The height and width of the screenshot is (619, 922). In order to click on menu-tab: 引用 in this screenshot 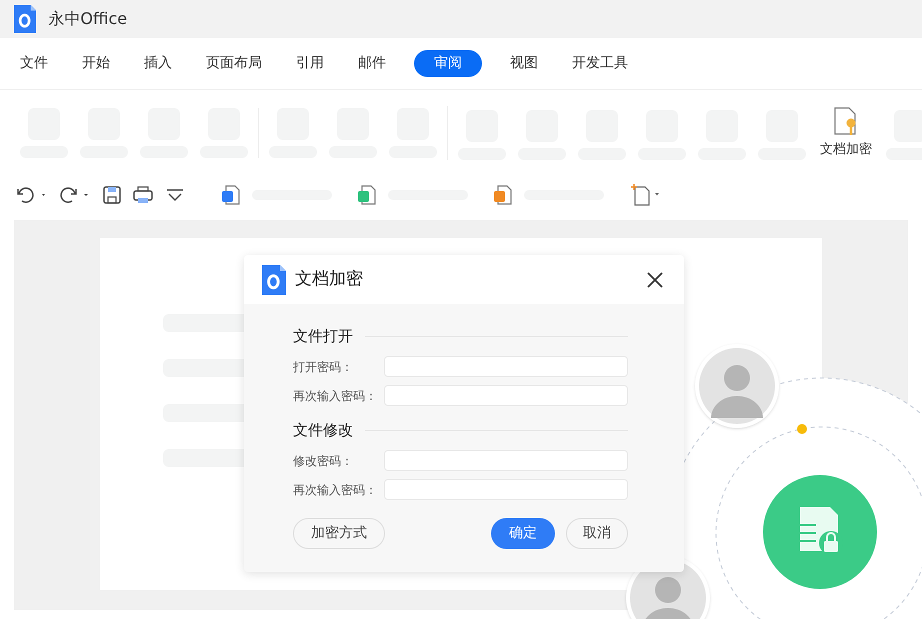, I will do `click(310, 63)`.